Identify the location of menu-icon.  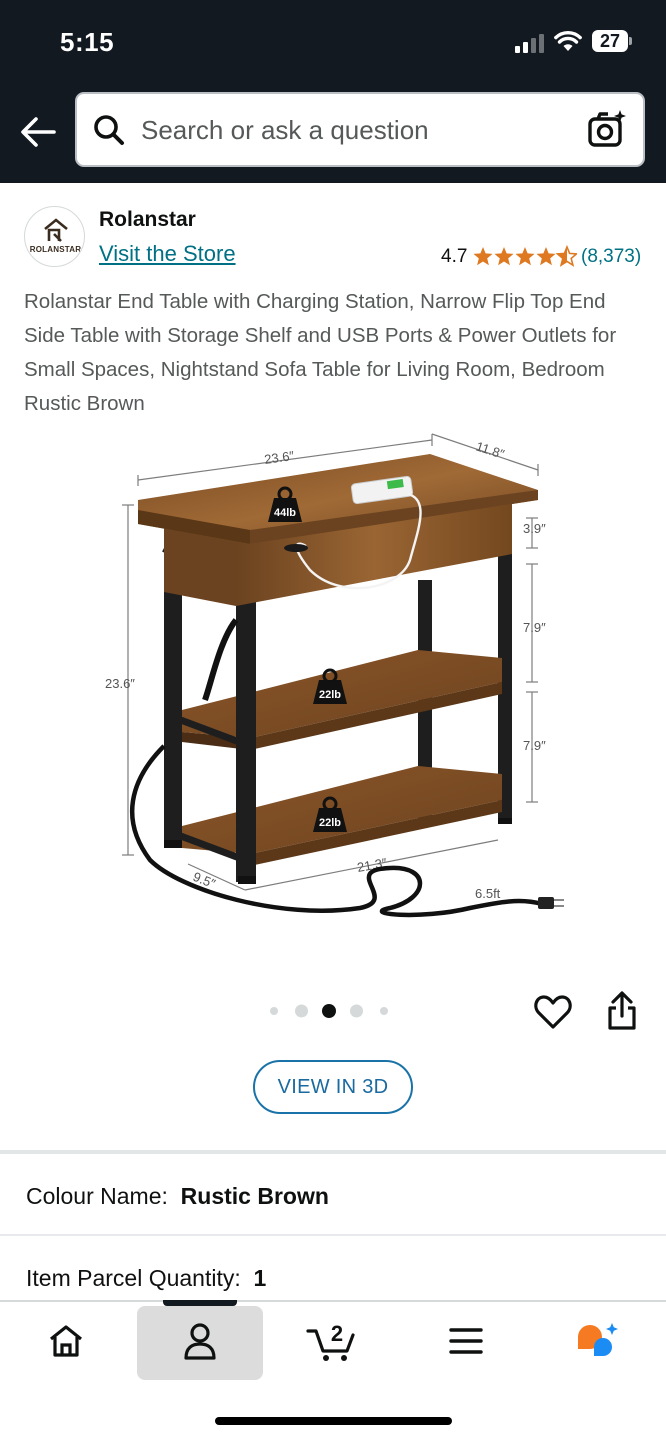
(466, 1341).